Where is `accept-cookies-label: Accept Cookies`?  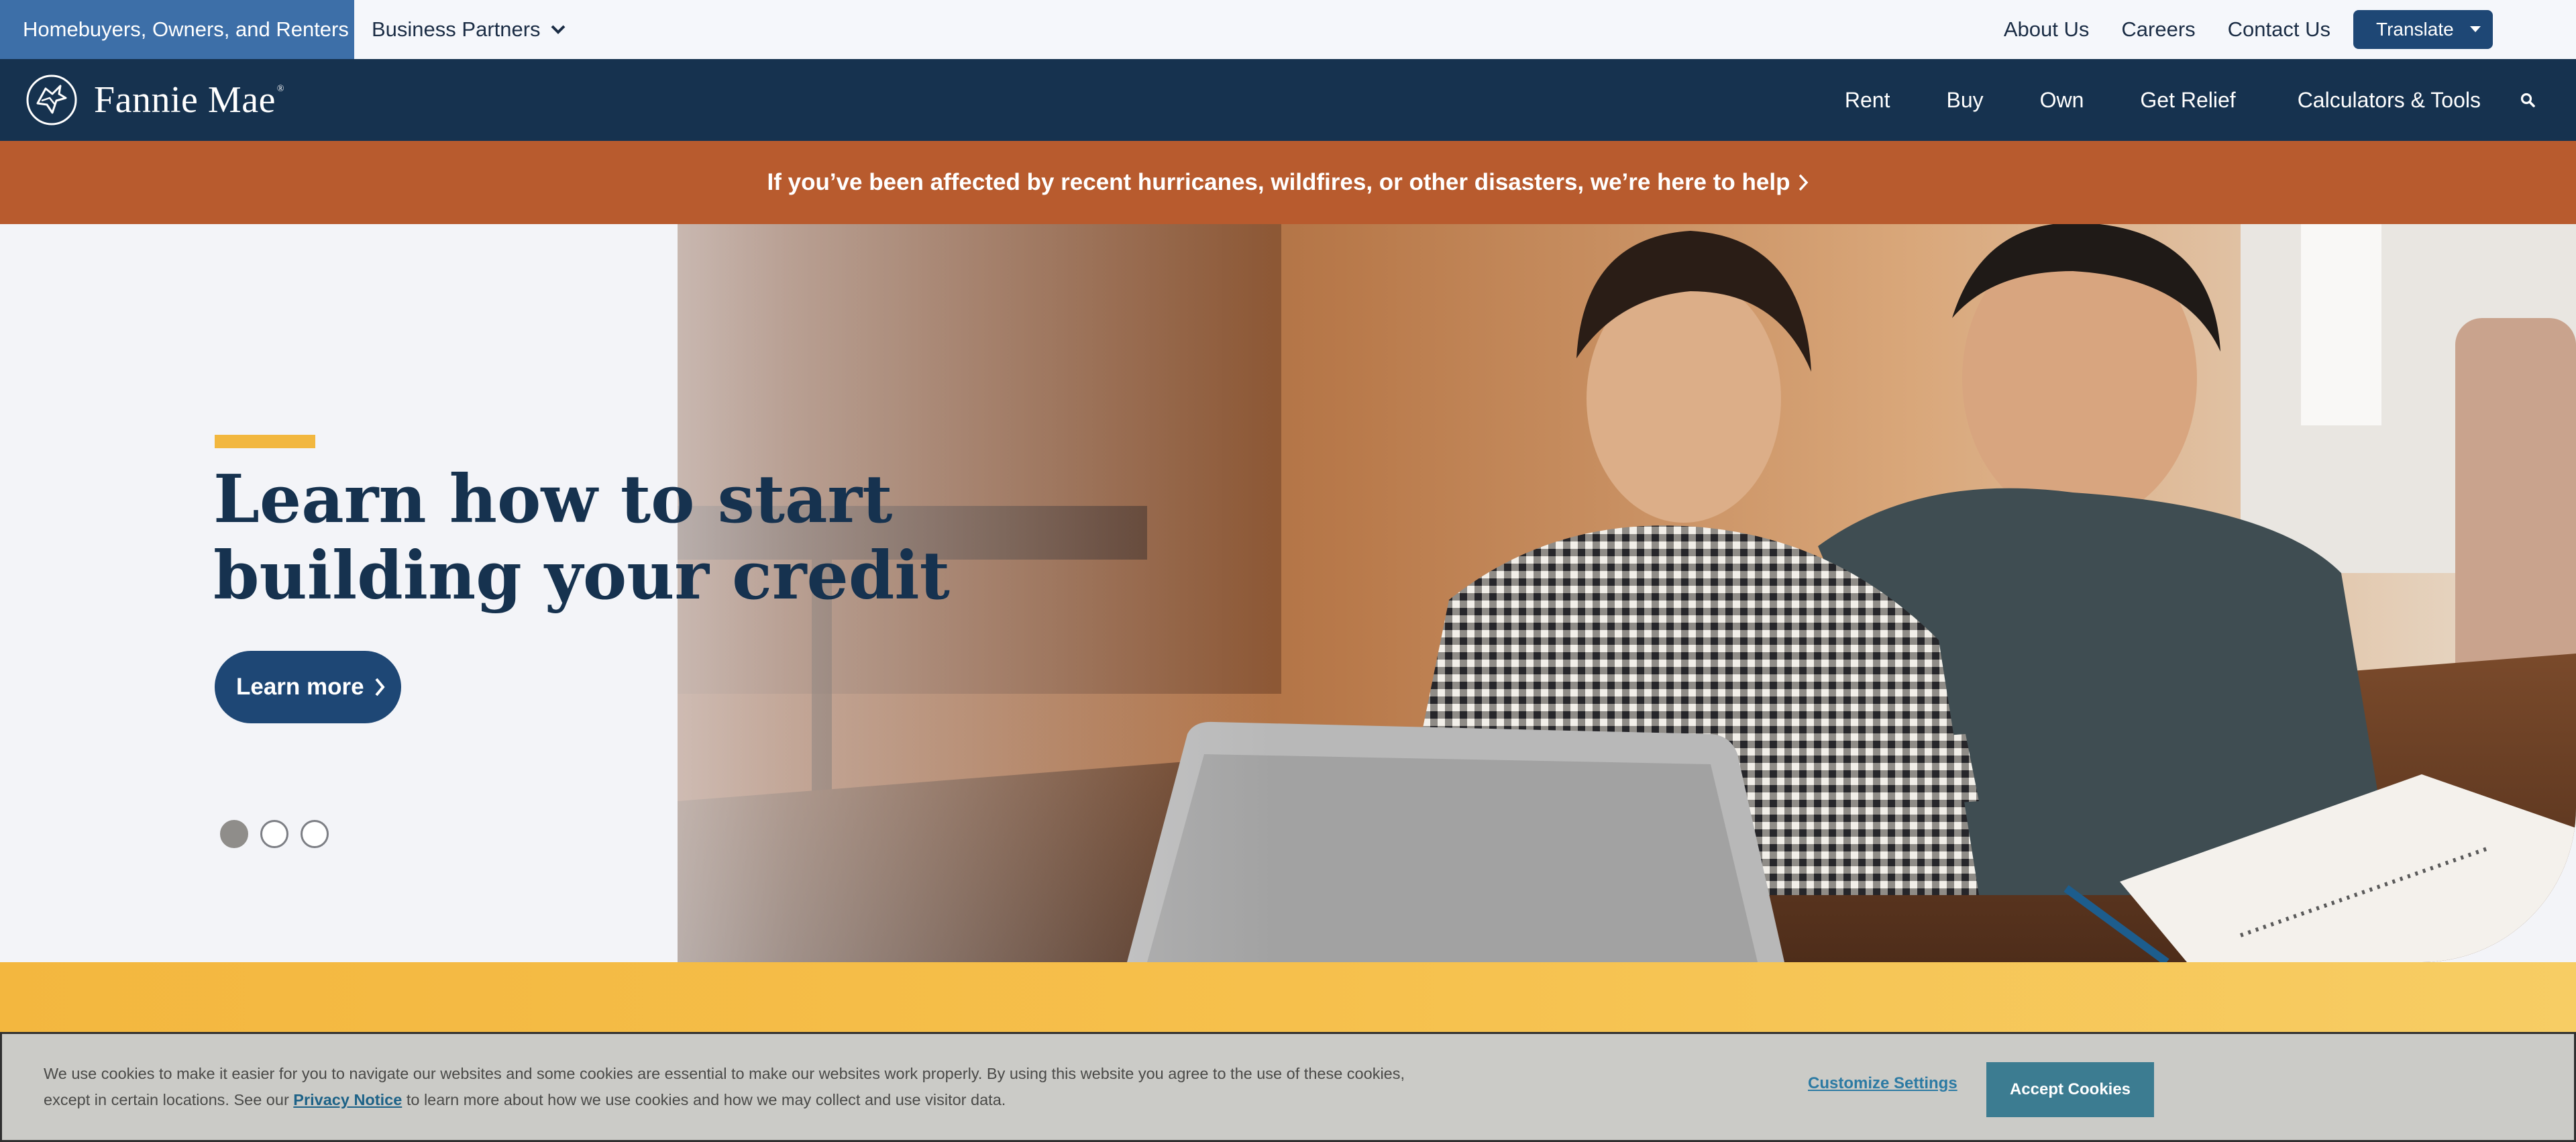
accept-cookies-label: Accept Cookies is located at coordinates (2070, 1089).